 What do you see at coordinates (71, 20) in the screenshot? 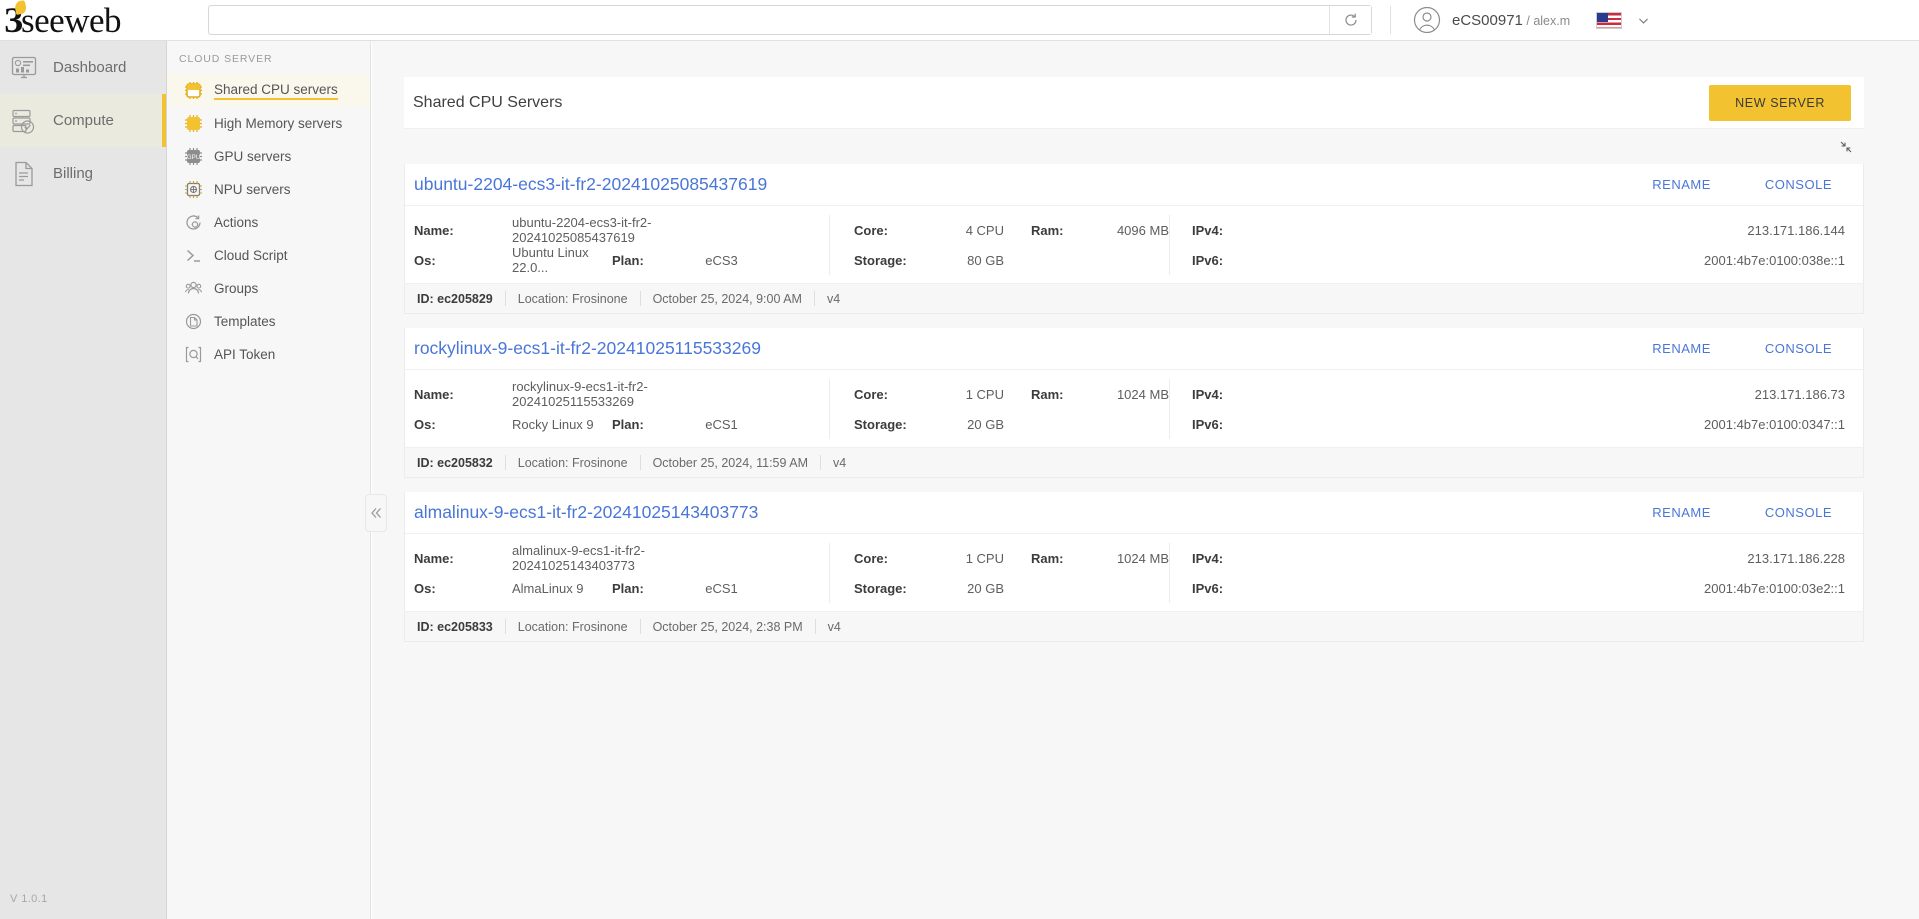
I see `logo-text: seeweb` at bounding box center [71, 20].